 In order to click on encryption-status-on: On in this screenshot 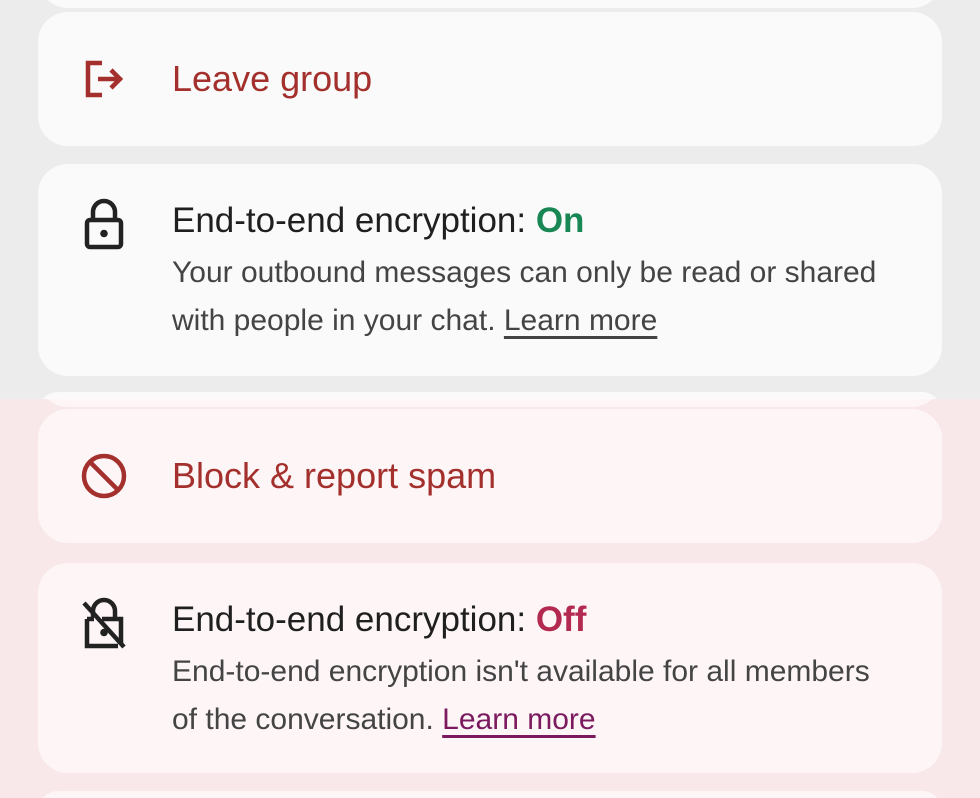, I will do `click(560, 220)`.